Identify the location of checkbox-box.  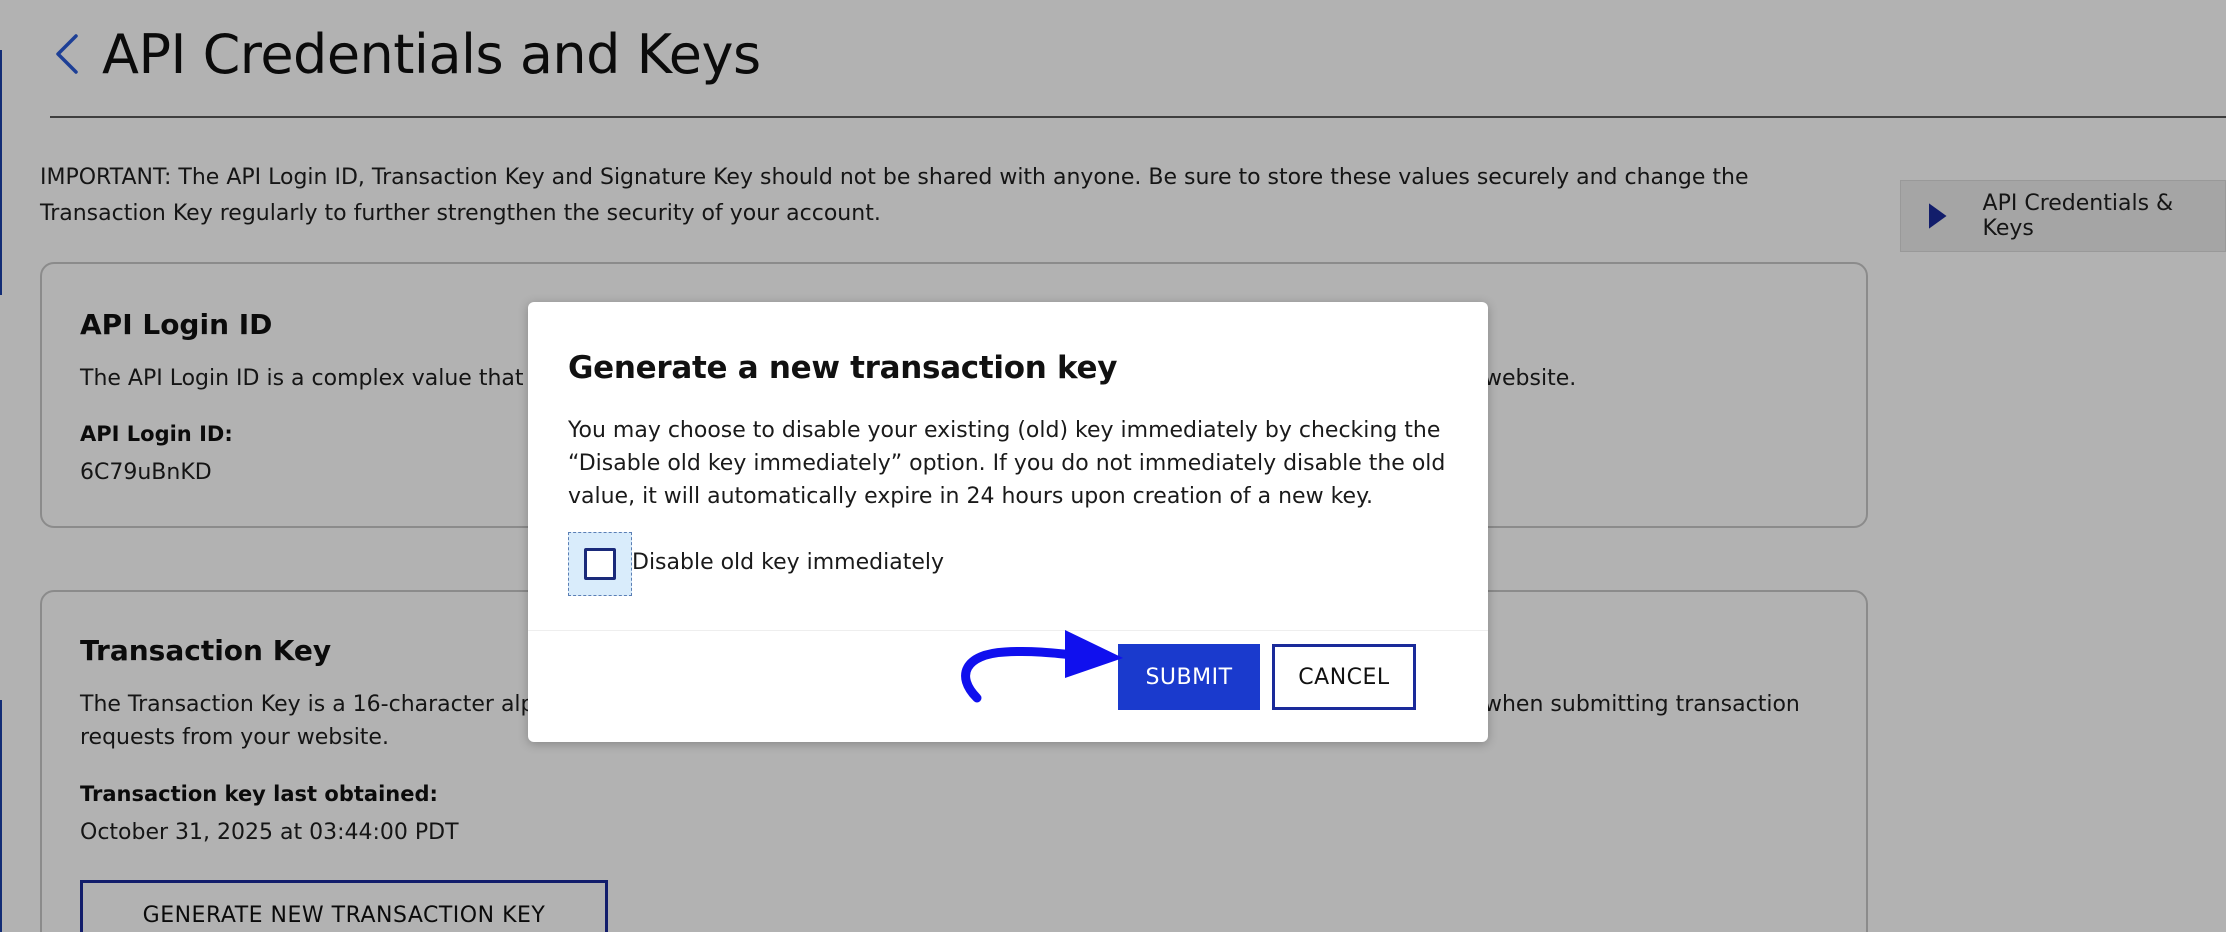
(600, 564).